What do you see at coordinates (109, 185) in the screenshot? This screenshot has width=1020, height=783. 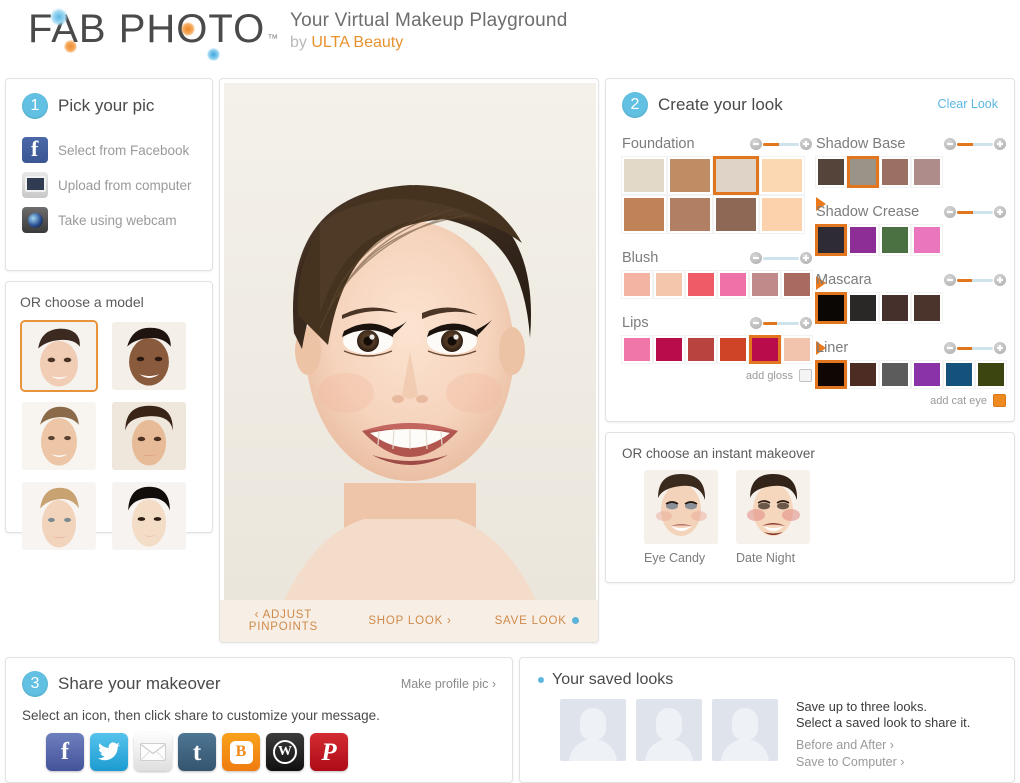 I see `source-computer: Upload from computer` at bounding box center [109, 185].